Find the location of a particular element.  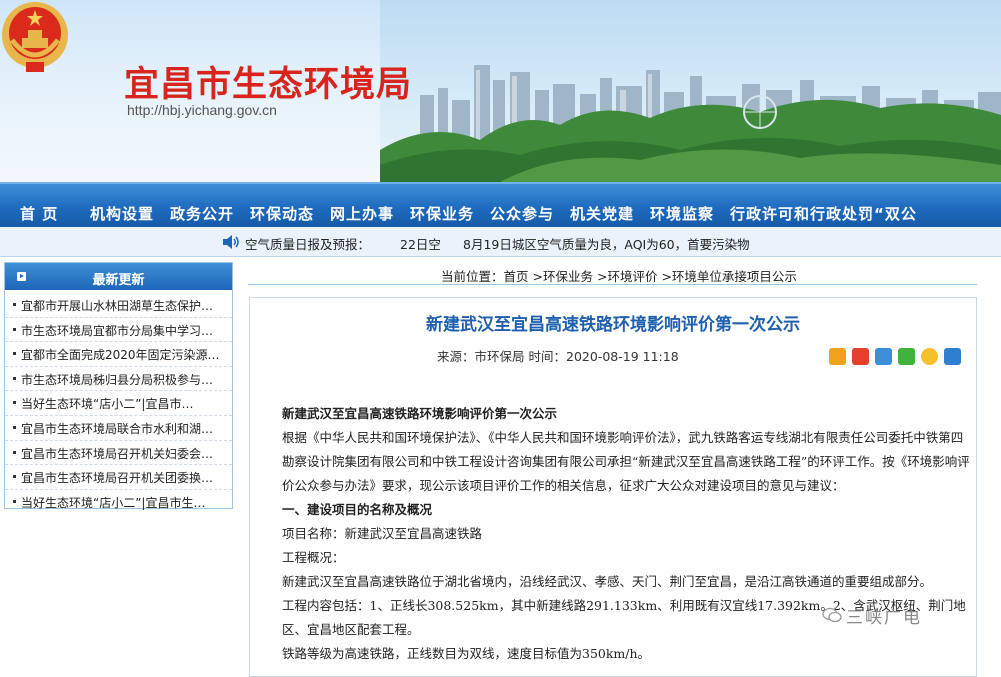

article-title: 新建武汉至宜昌高速铁路环境影响评价第一次公示 is located at coordinates (613, 325).